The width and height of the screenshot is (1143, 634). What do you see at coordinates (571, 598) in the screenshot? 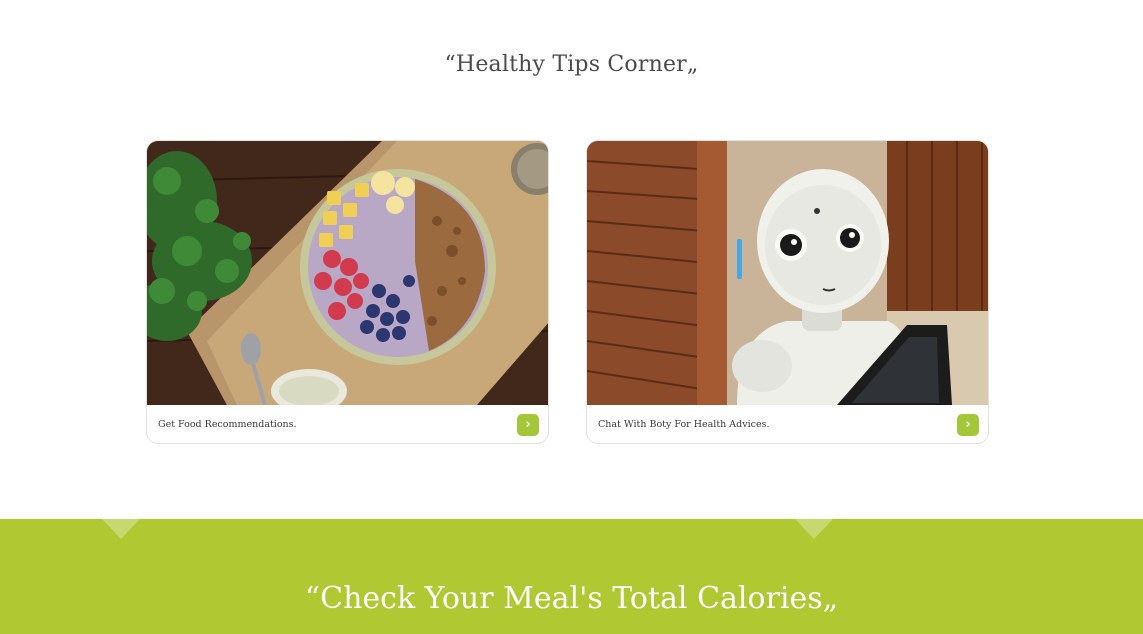
I see `section-title-calories: “Check Your Meal's Total Calories„` at bounding box center [571, 598].